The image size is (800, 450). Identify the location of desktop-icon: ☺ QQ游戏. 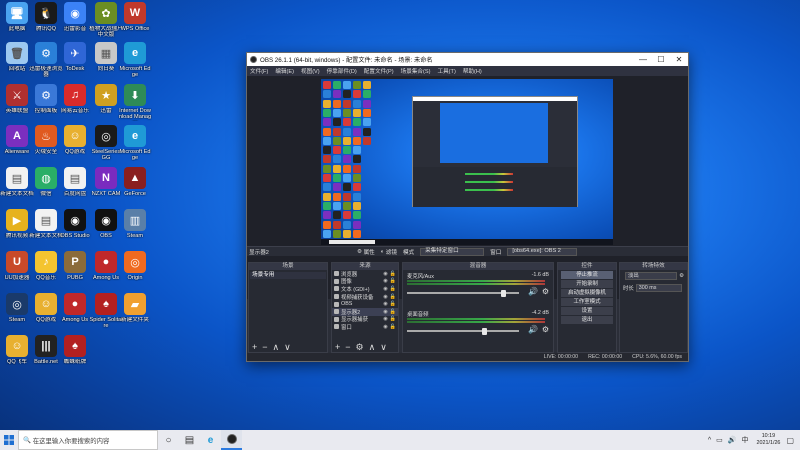
(75, 140).